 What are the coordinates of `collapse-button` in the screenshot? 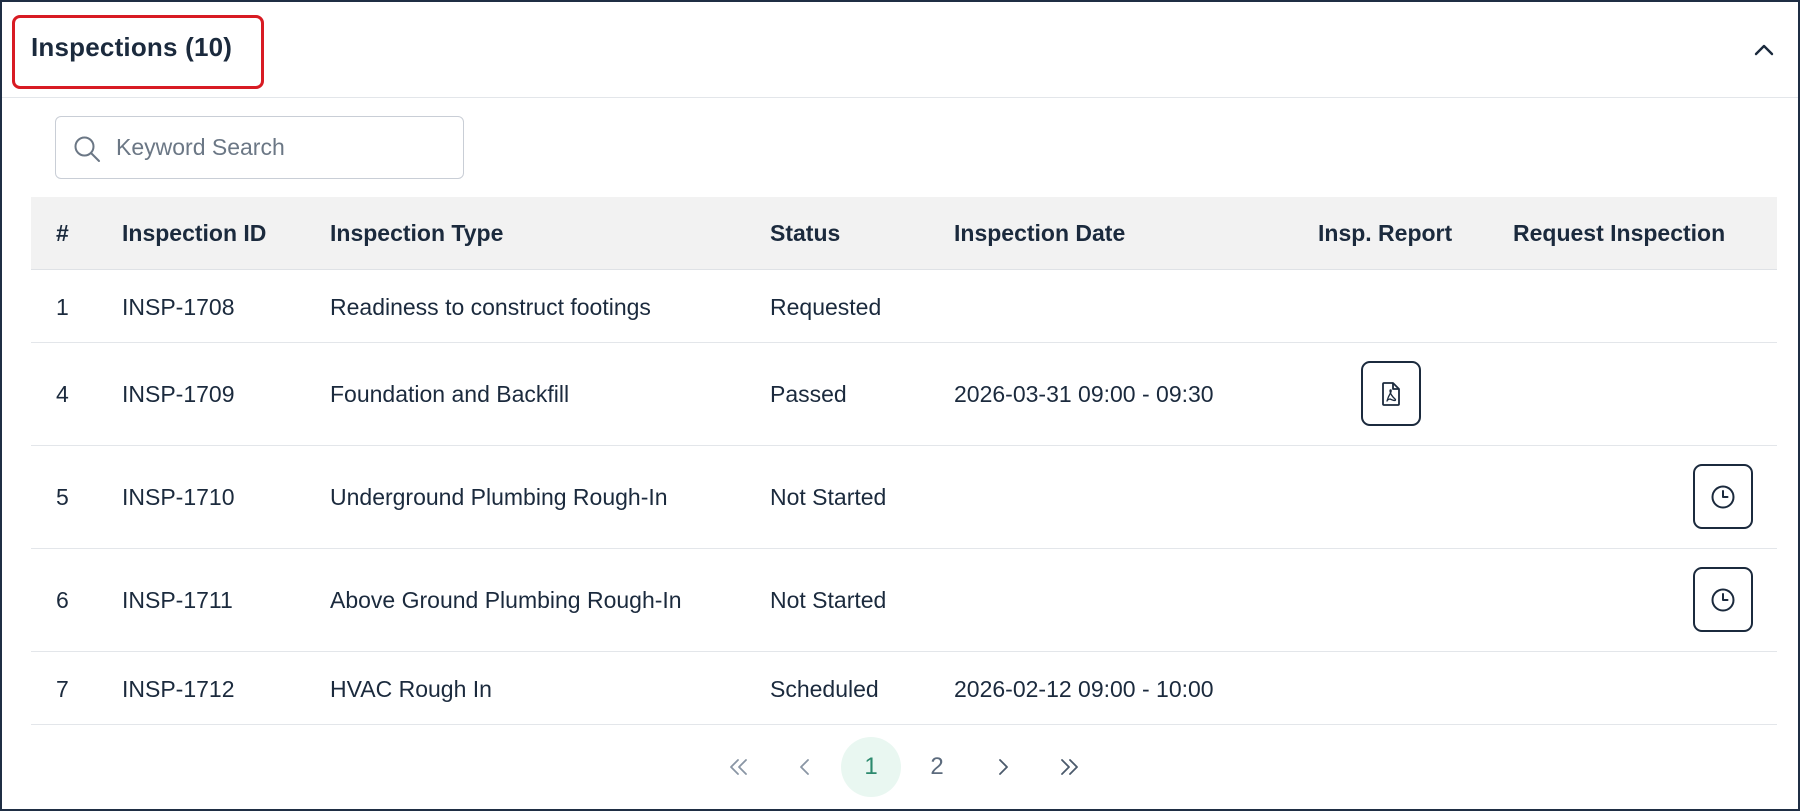 It's located at (1764, 50).